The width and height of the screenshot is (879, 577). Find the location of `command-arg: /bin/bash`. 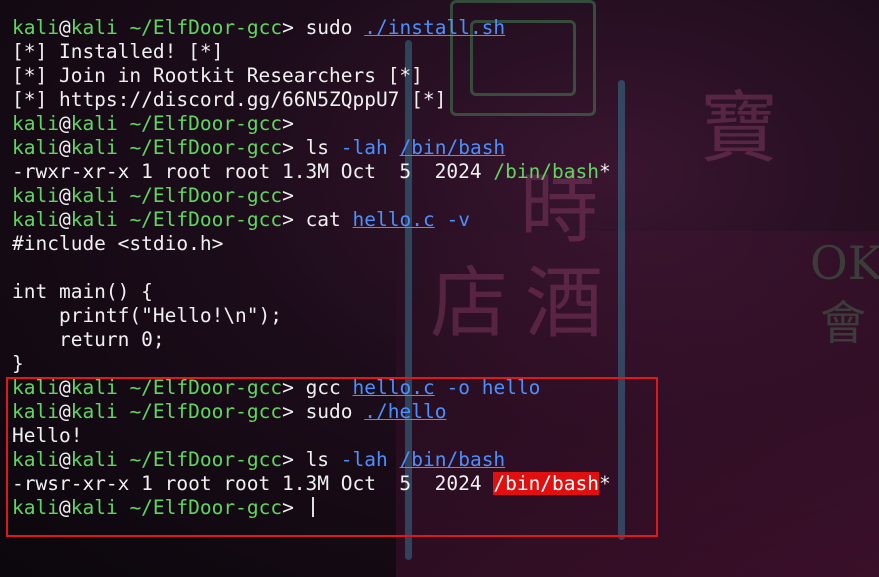

command-arg: /bin/bash is located at coordinates (452, 147).